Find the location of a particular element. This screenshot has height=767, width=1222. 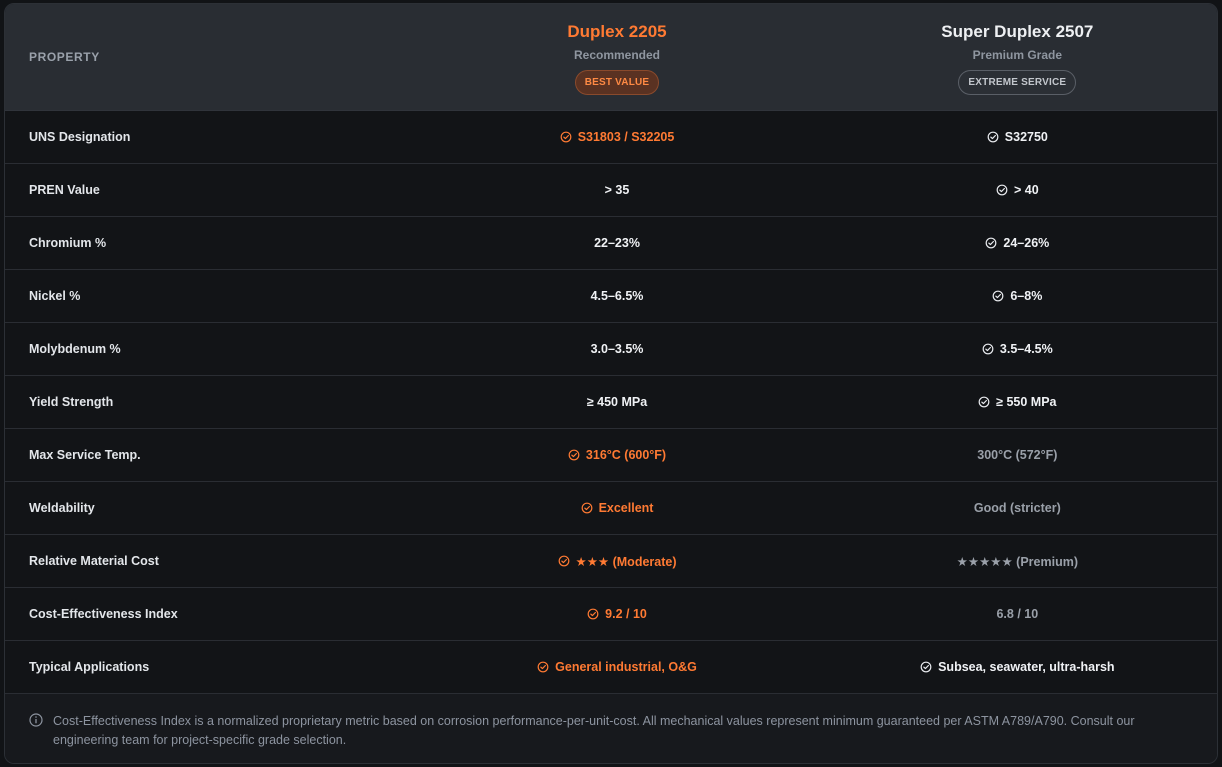

cell-value: 300°C (572°F) is located at coordinates (1017, 455).